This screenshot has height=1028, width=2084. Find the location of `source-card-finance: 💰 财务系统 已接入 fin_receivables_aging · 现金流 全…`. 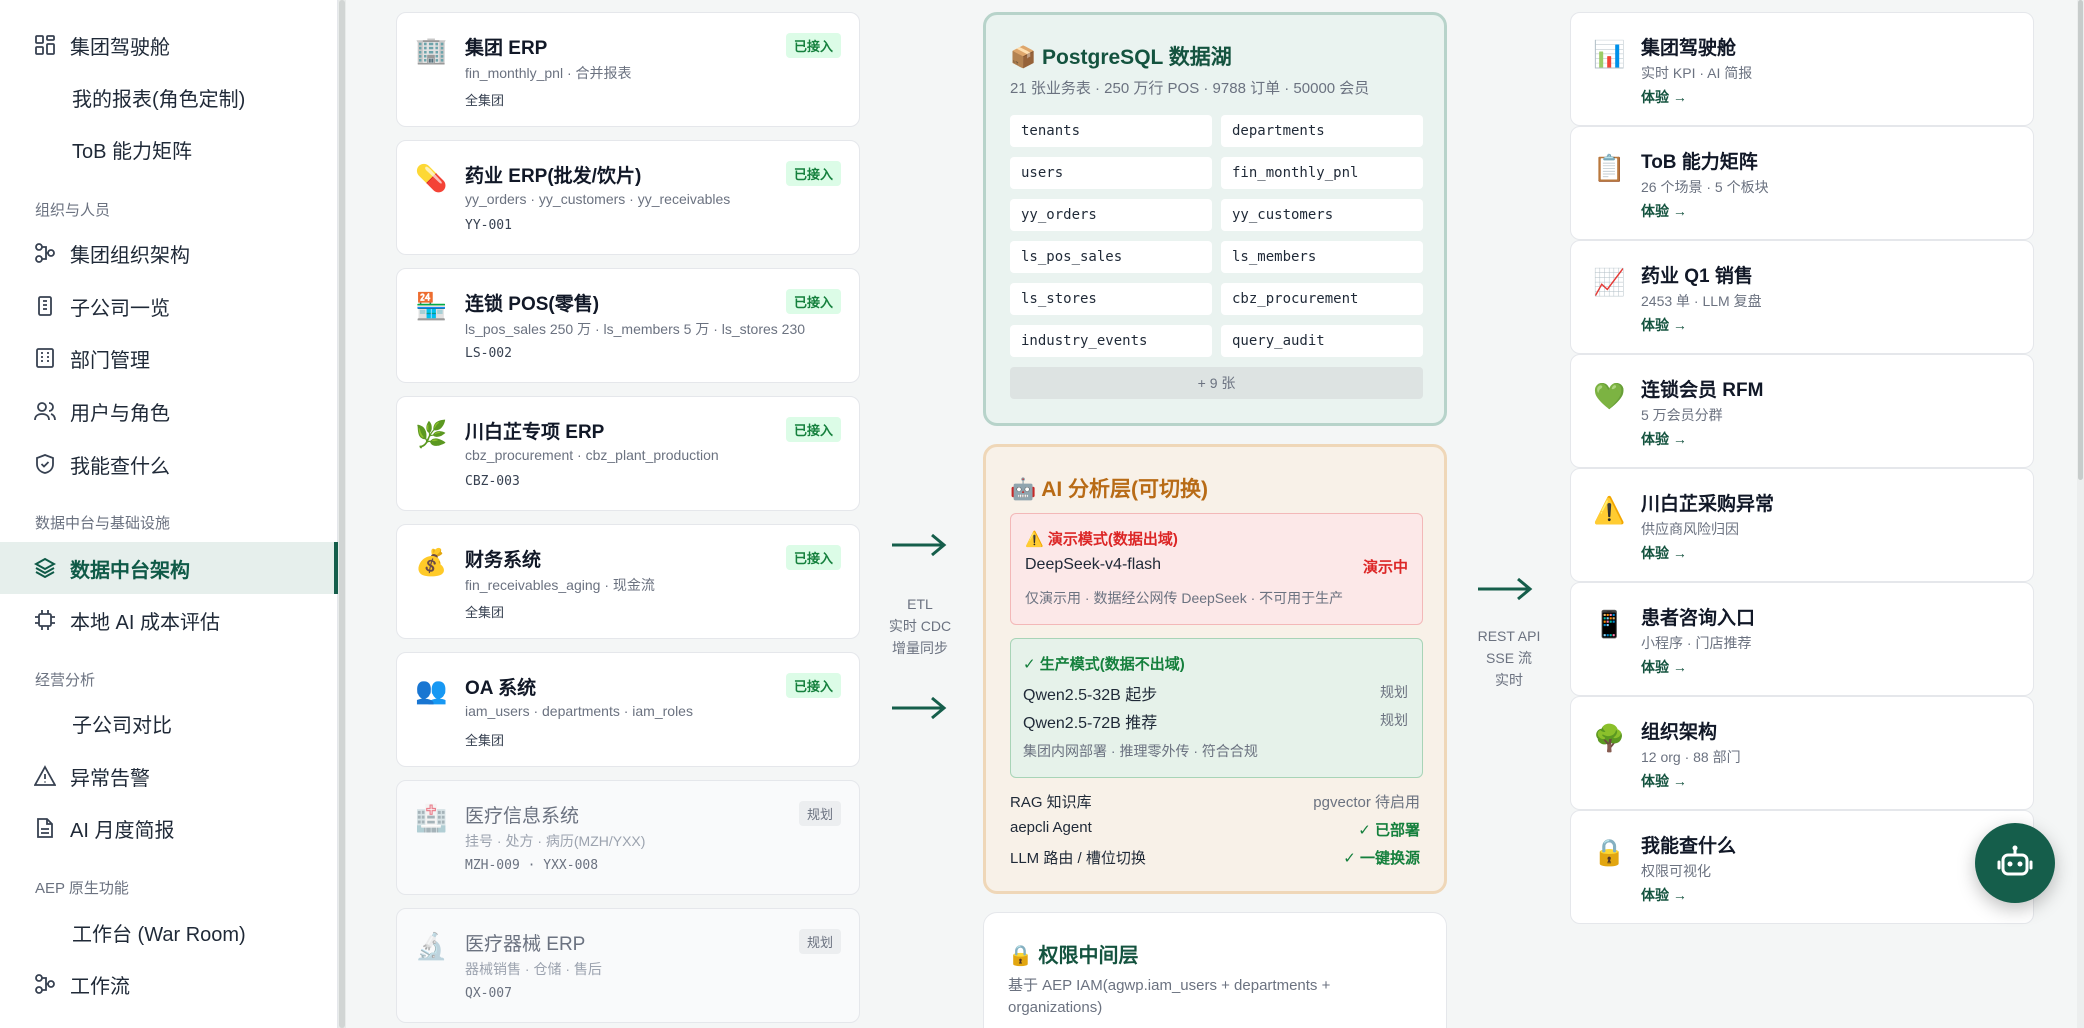

source-card-finance: 💰 财务系统 已接入 fin_receivables_aging · 现金流 全… is located at coordinates (628, 581).